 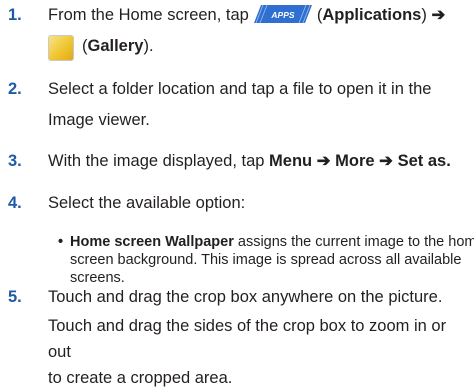 What do you see at coordinates (15, 89) in the screenshot?
I see `step-number: 2.` at bounding box center [15, 89].